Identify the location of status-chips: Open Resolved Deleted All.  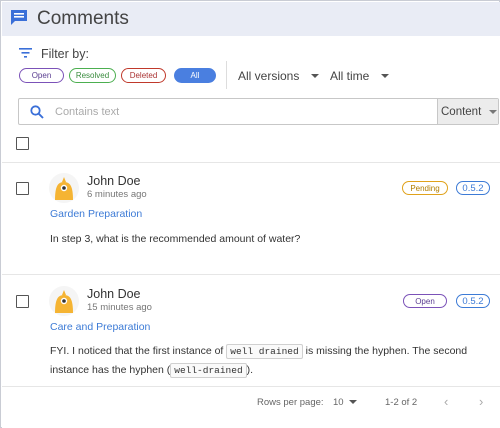
(120, 75).